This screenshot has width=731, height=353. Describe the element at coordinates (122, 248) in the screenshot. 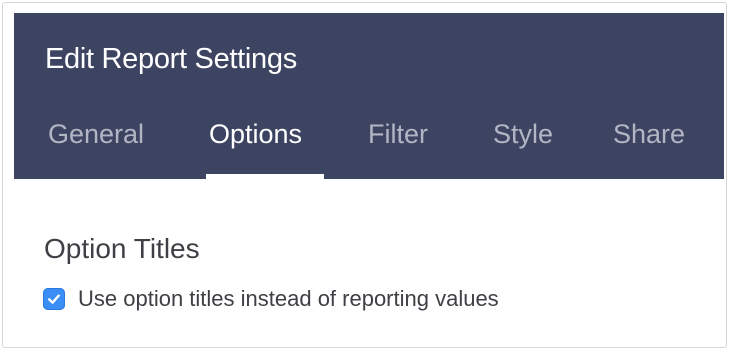

I see `section-title: Option Titles` at that location.